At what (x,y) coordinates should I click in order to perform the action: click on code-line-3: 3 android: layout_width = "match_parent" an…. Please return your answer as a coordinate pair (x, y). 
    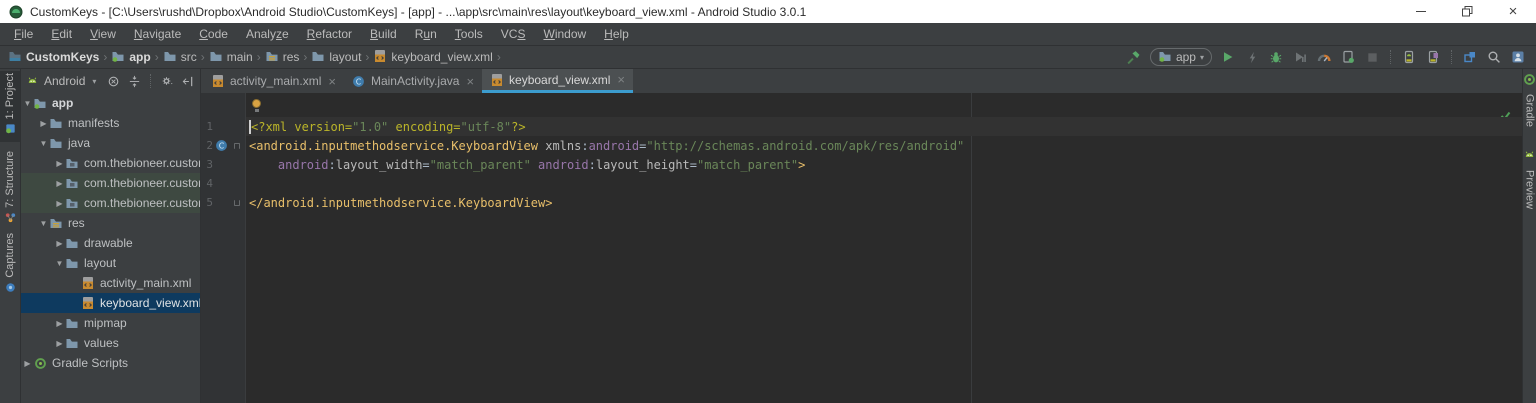
    Looking at the image, I should click on (861, 164).